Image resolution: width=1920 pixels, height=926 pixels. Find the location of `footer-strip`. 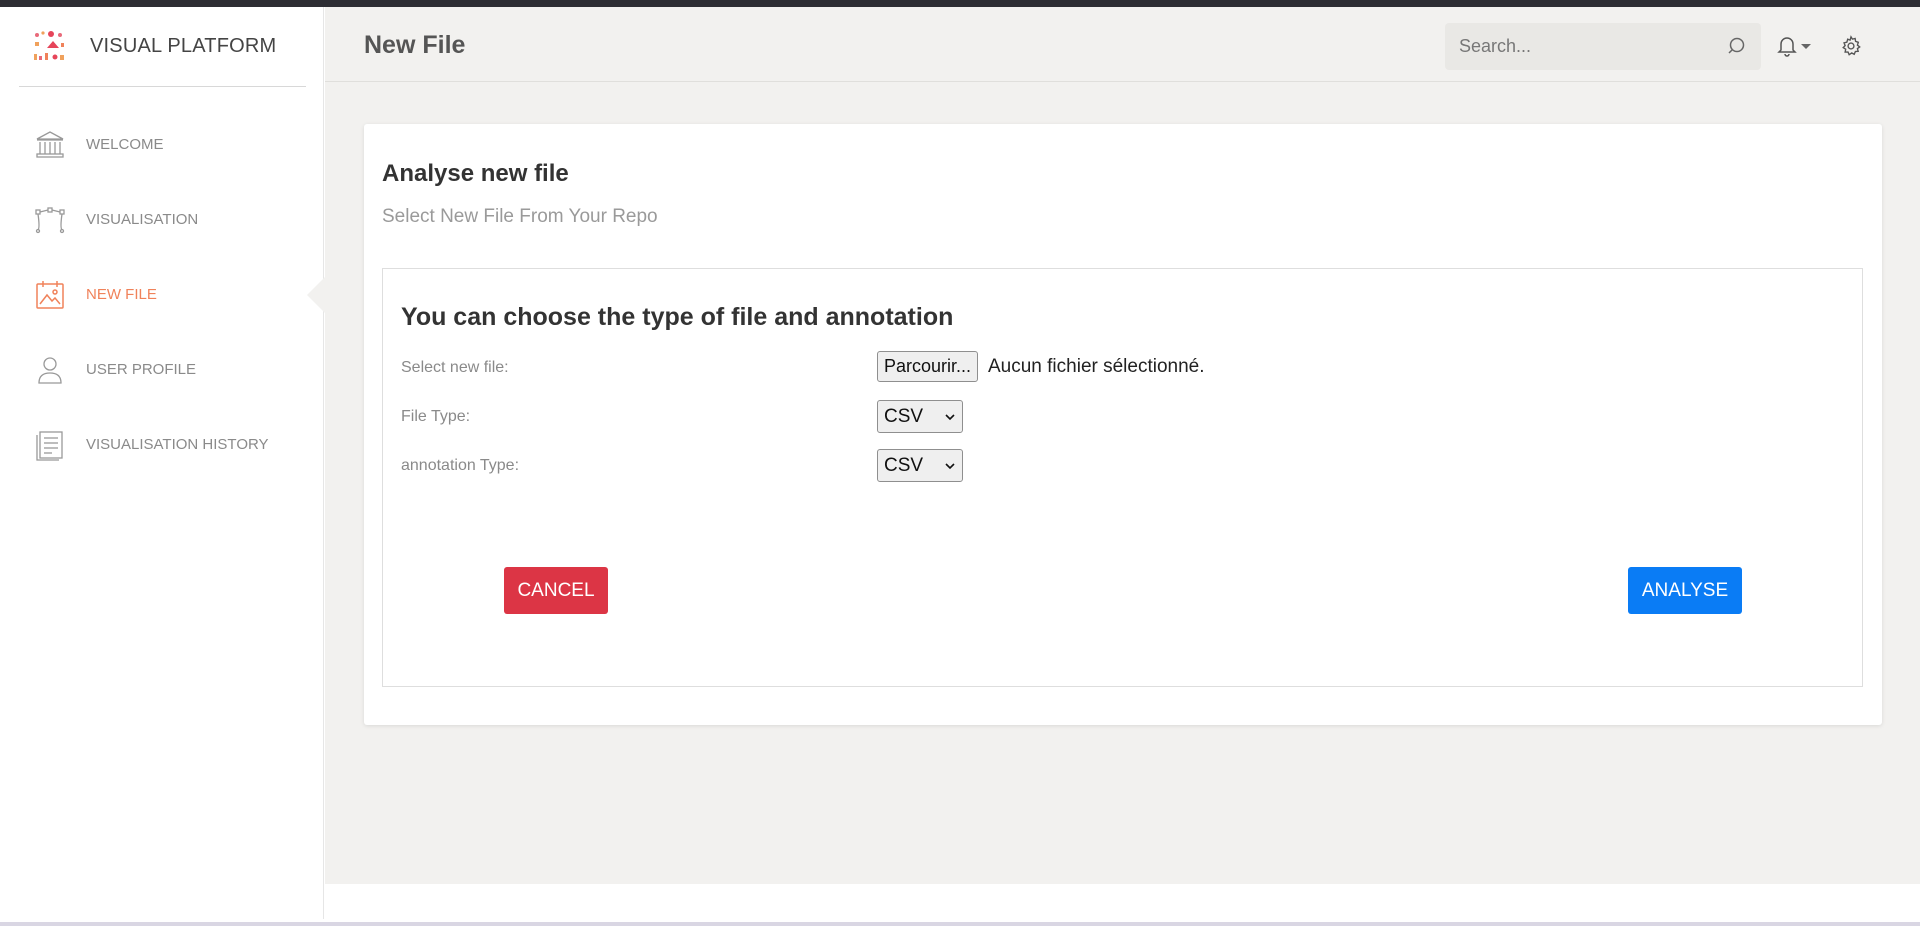

footer-strip is located at coordinates (1122, 905).